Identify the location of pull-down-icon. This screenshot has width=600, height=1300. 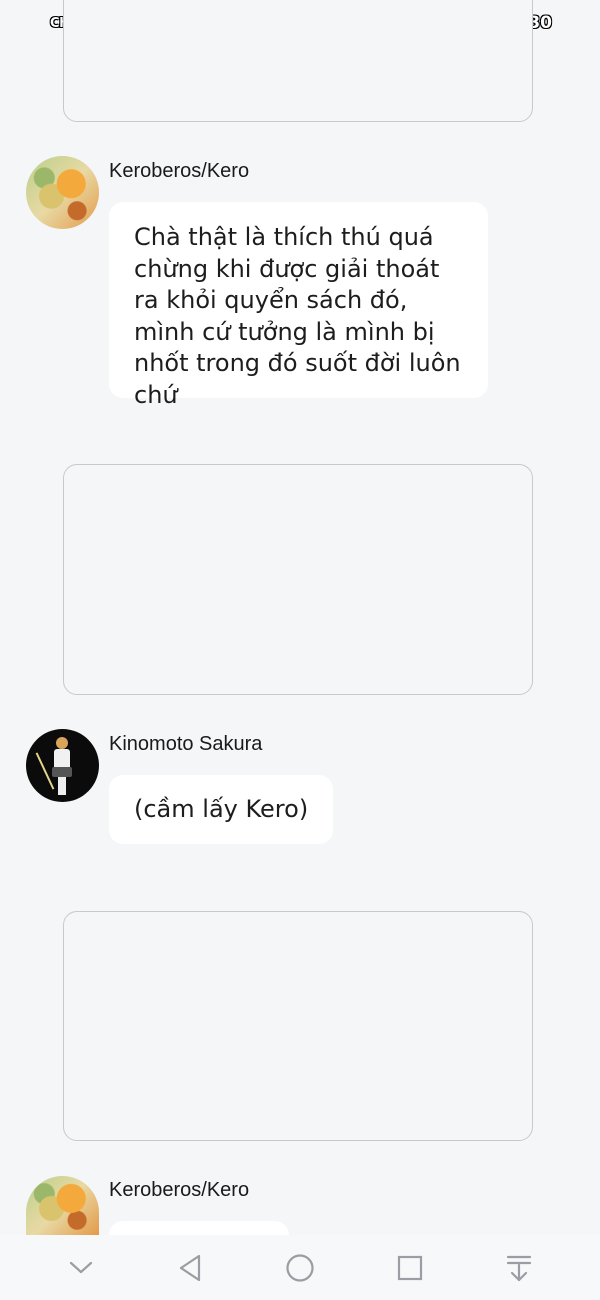
(519, 1268).